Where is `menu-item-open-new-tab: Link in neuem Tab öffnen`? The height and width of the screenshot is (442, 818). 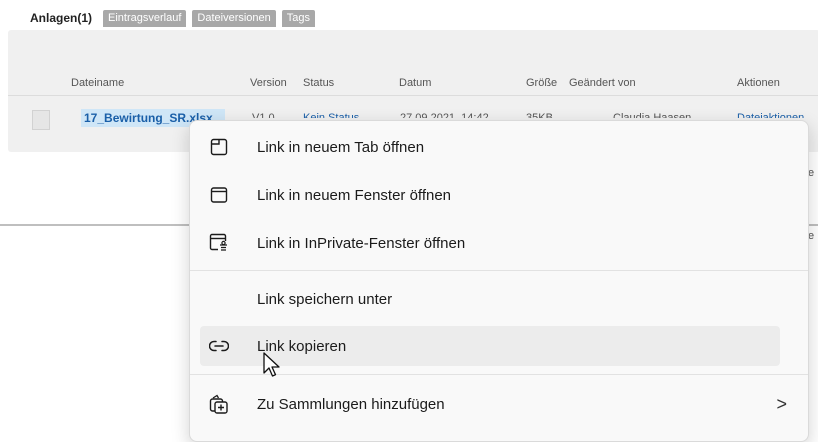 menu-item-open-new-tab: Link in neuem Tab öffnen is located at coordinates (490, 147).